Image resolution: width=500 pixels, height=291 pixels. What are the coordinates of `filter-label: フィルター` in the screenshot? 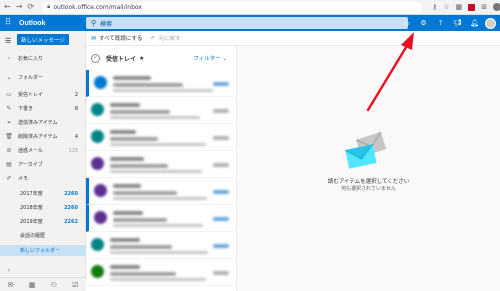 It's located at (207, 59).